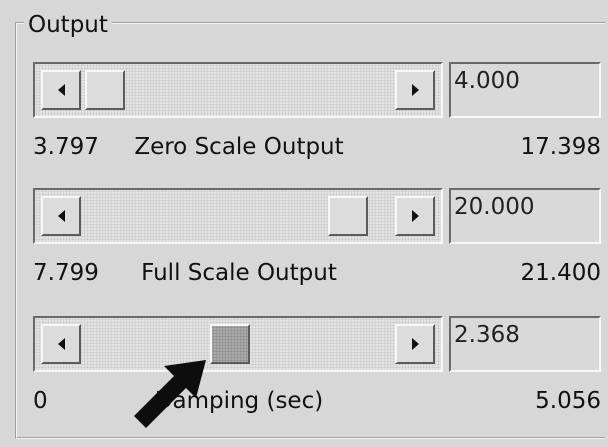 This screenshot has height=447, width=608. I want to click on damping-label: Damping (sec), so click(239, 401).